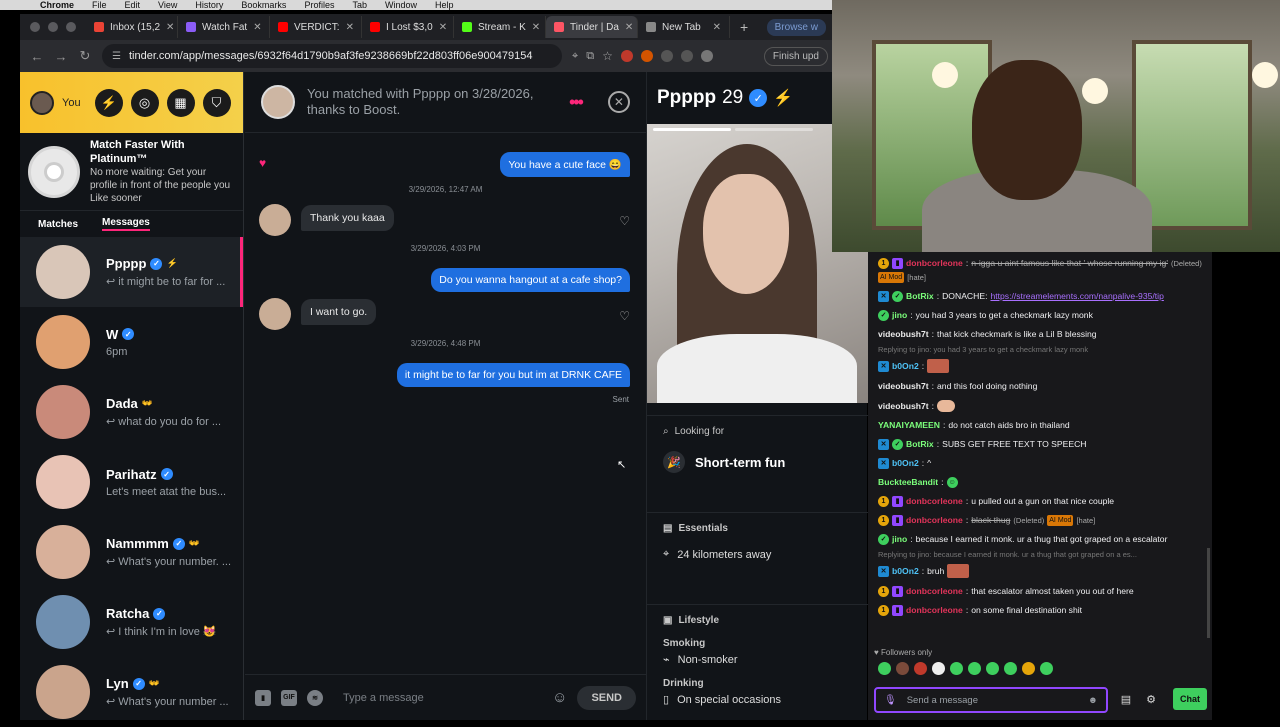 The width and height of the screenshot is (1280, 727). What do you see at coordinates (167, 5) in the screenshot?
I see `menu-item: View` at bounding box center [167, 5].